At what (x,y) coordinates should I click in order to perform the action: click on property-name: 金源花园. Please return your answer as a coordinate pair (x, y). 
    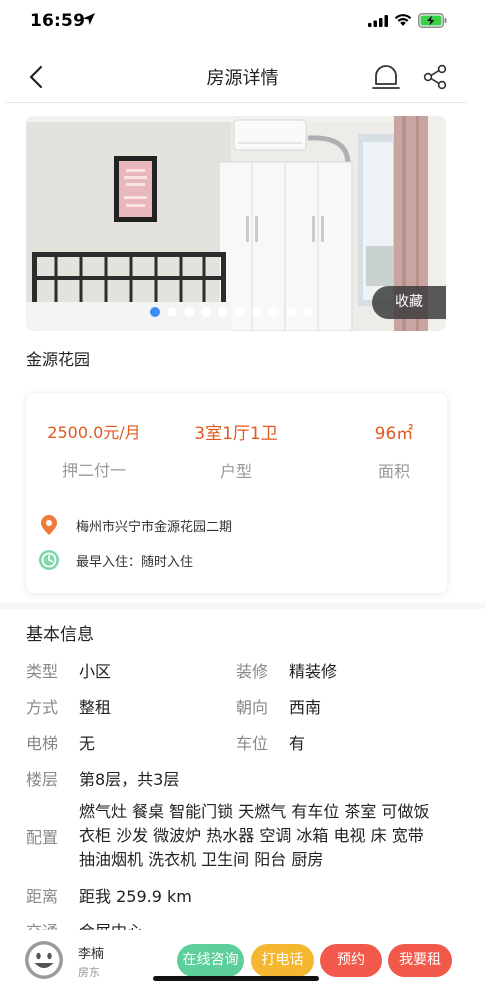
    Looking at the image, I should click on (58, 359).